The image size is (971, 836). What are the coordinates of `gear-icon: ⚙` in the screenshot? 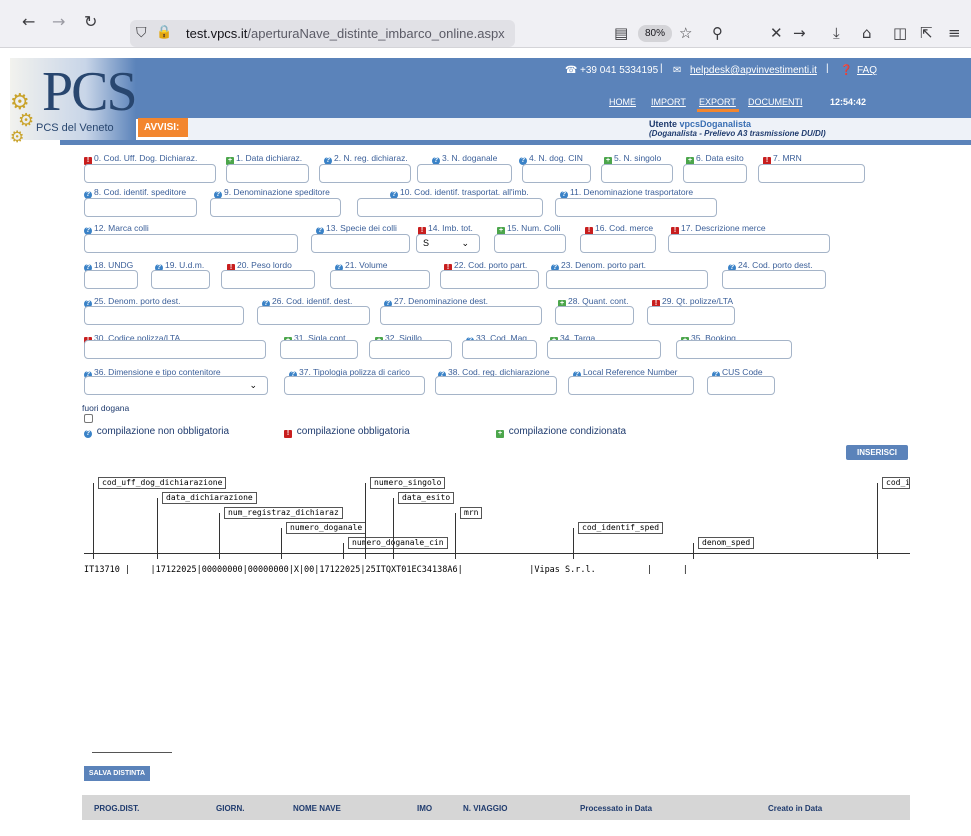 It's located at (17, 136).